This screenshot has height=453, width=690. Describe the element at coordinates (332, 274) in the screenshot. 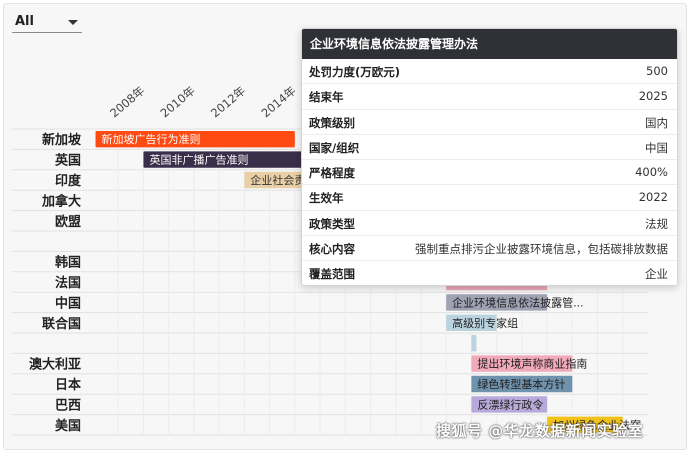

I see `tooltip-key: 覆盖范围` at that location.